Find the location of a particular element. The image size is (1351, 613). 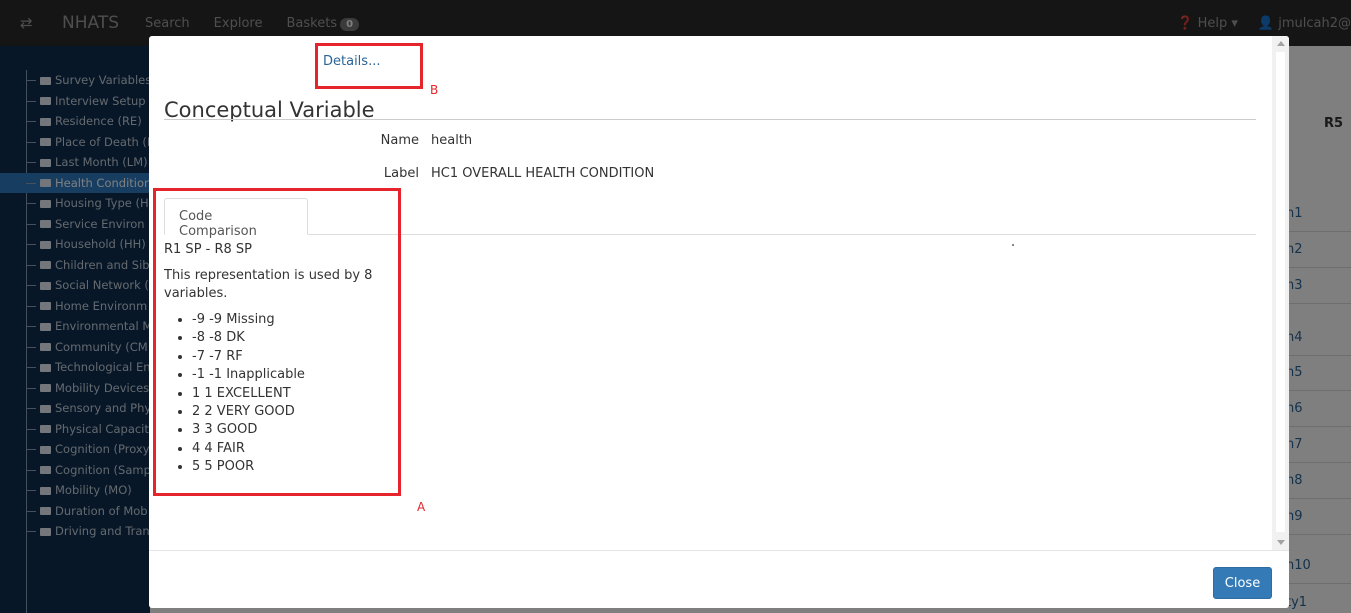

modal-scrollbar is located at coordinates (1280, 293).